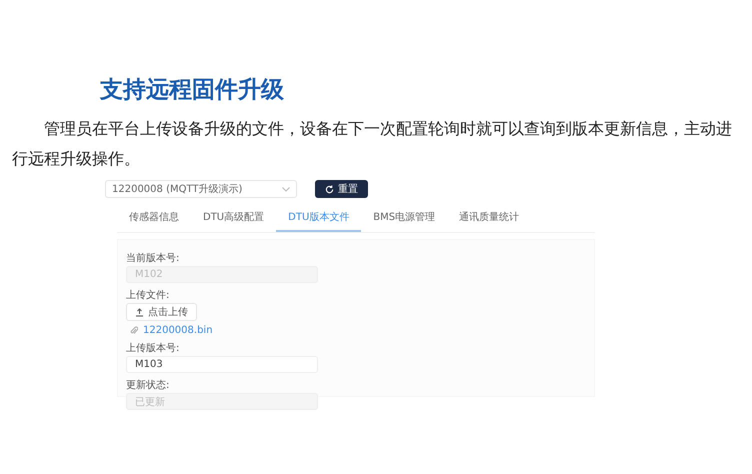 The width and height of the screenshot is (752, 474). I want to click on upload-button: 点击上传, so click(161, 312).